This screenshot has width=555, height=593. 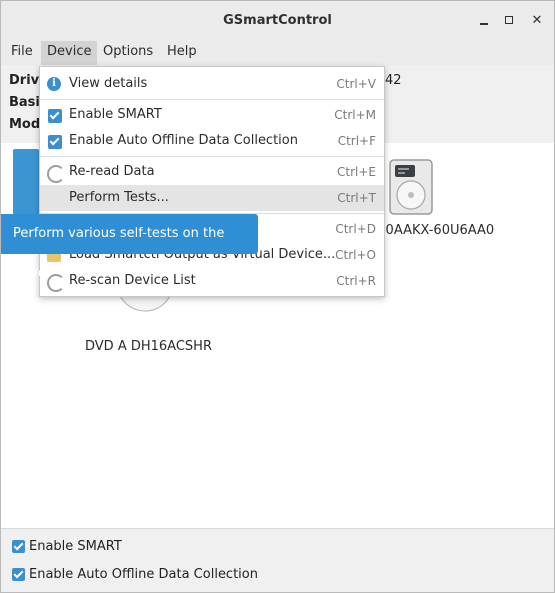 What do you see at coordinates (277, 21) in the screenshot?
I see `title-bar: GSmartControl ✕` at bounding box center [277, 21].